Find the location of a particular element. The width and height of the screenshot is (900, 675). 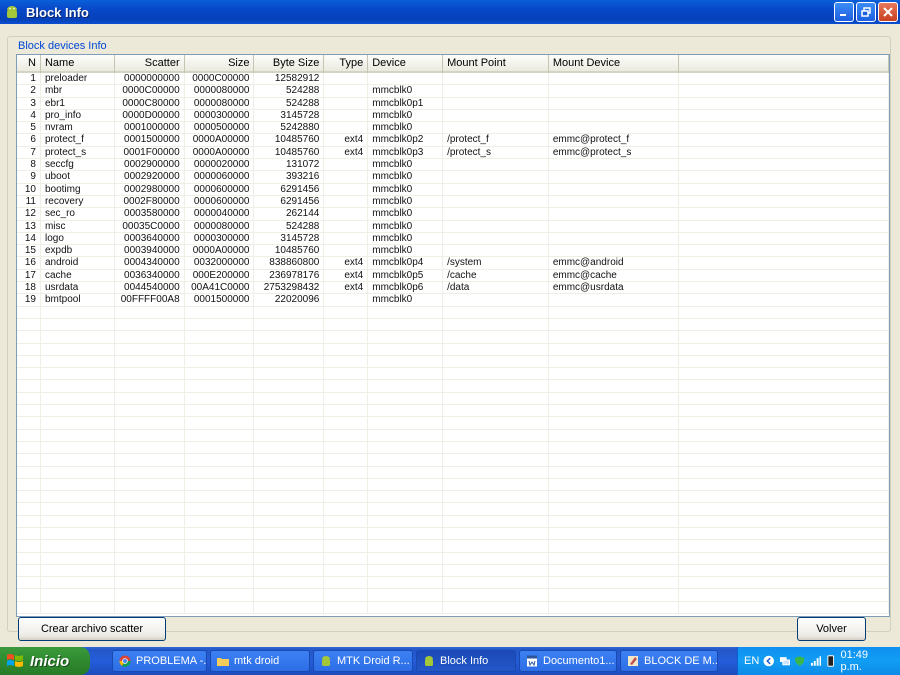

table-row: 5 nvram 0001000000 0000500000 5242880 mmcblk0 is located at coordinates (453, 128).